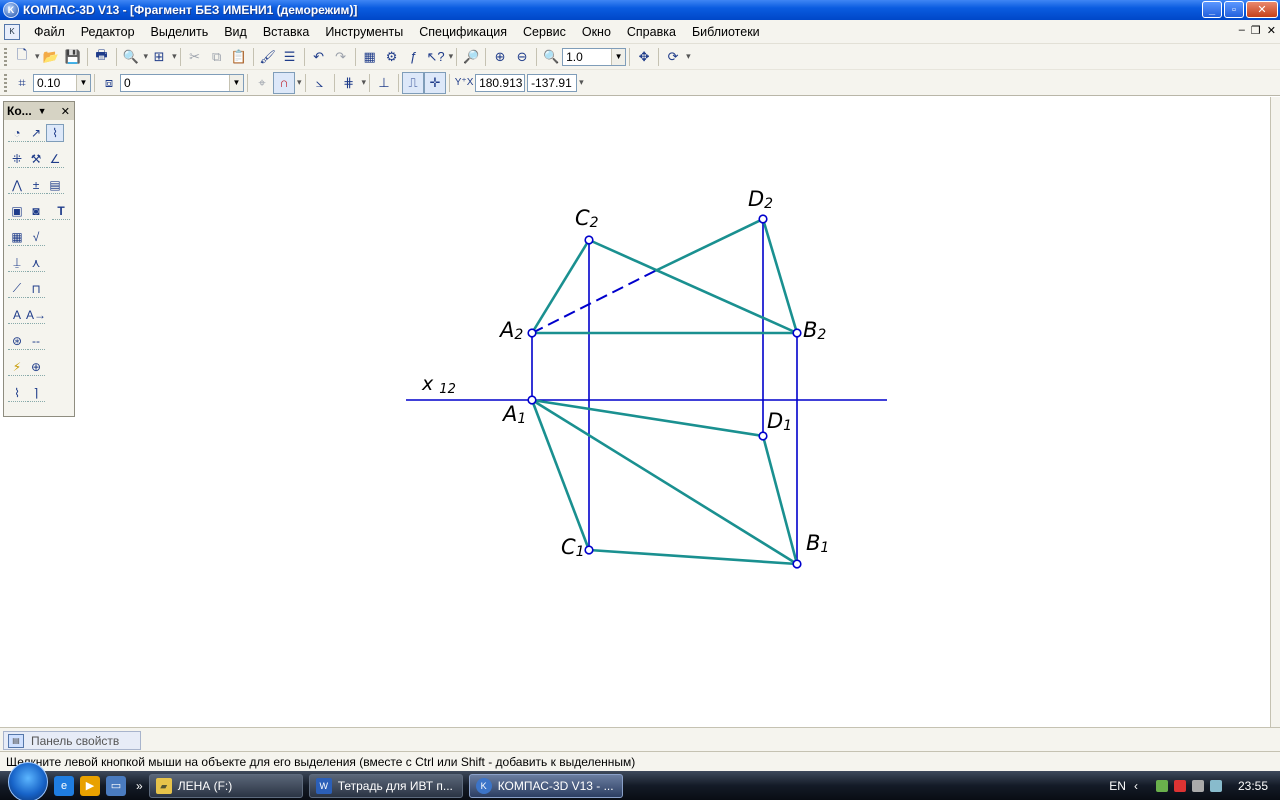 Image resolution: width=1280 pixels, height=800 pixels. What do you see at coordinates (108, 32) in the screenshot?
I see `menu-editor: Редактор` at bounding box center [108, 32].